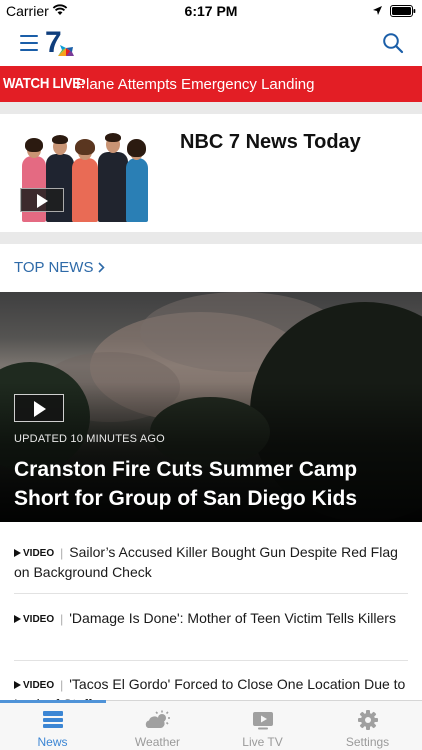  I want to click on status-time: 6:17 PM, so click(211, 11).